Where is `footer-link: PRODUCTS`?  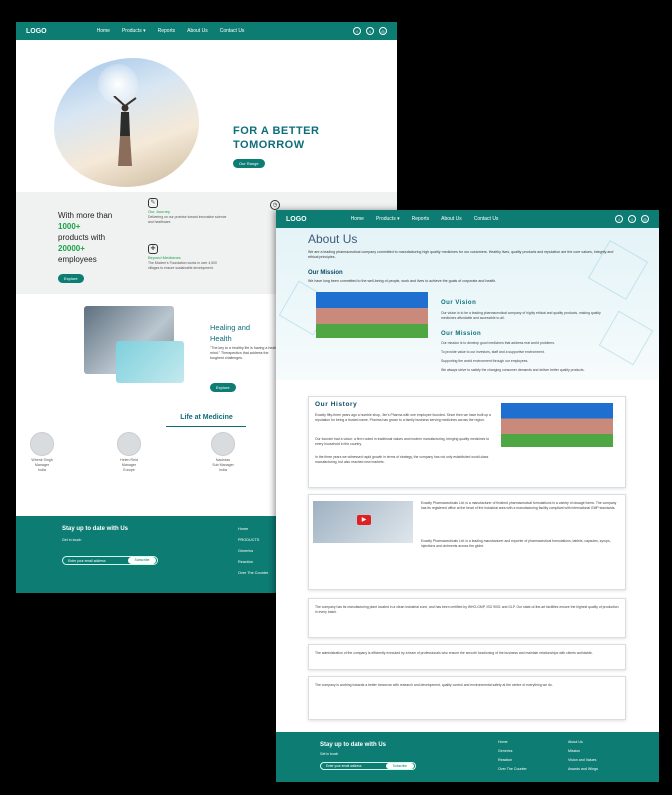 footer-link: PRODUCTS is located at coordinates (253, 540).